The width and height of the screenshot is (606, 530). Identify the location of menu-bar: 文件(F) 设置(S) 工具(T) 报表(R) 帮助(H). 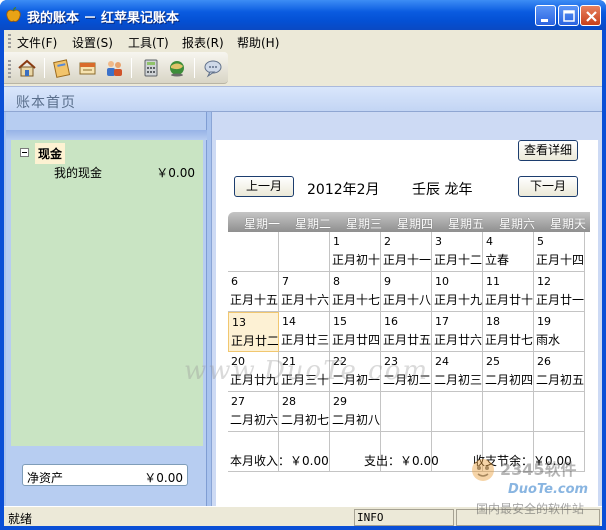
(303, 41).